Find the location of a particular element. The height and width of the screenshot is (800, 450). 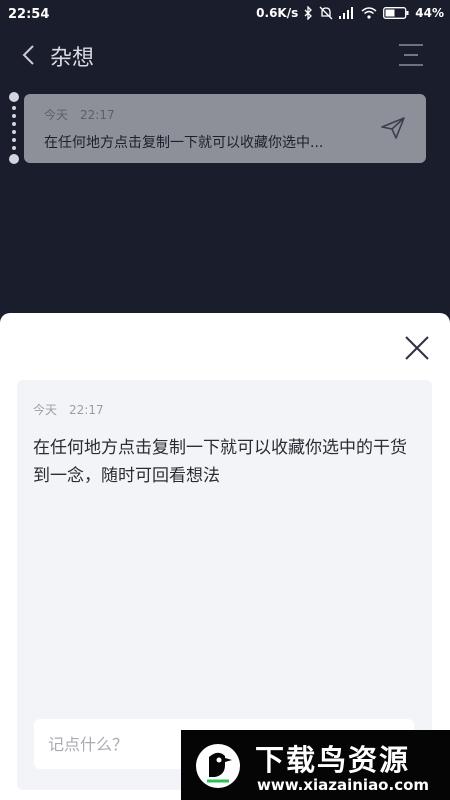

network-speed: 0.6K/s is located at coordinates (277, 13).